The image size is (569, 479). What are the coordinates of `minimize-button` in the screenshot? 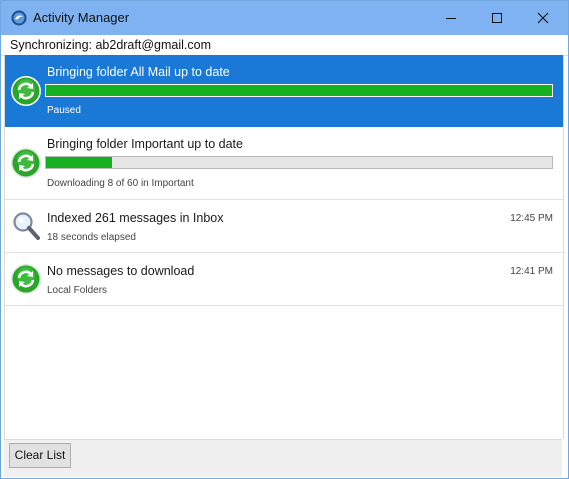 It's located at (451, 18).